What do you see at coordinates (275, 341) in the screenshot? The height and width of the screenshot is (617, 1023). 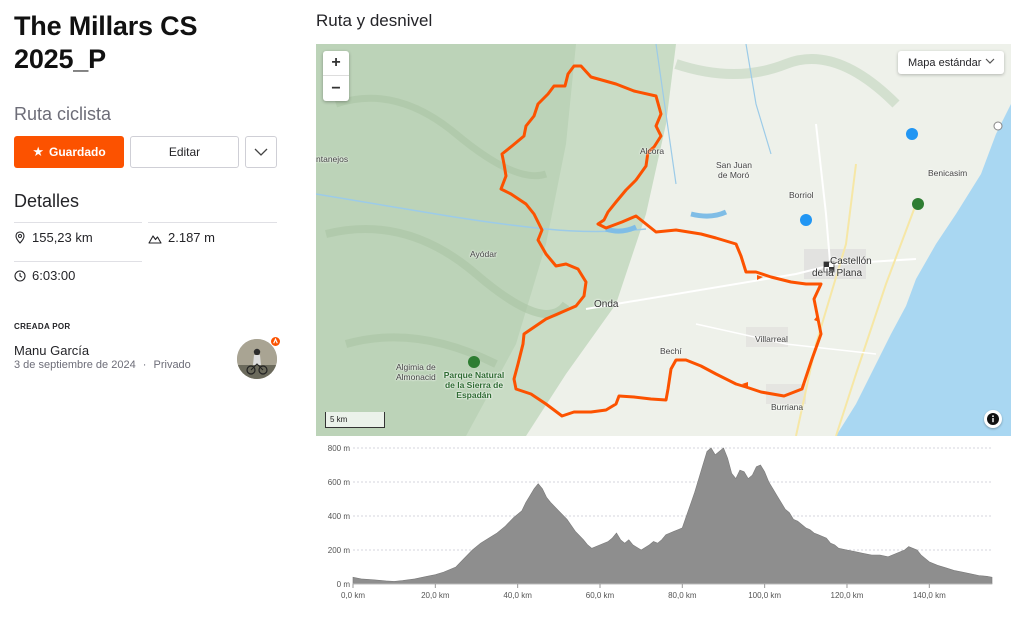 I see `strava-badge-icon` at bounding box center [275, 341].